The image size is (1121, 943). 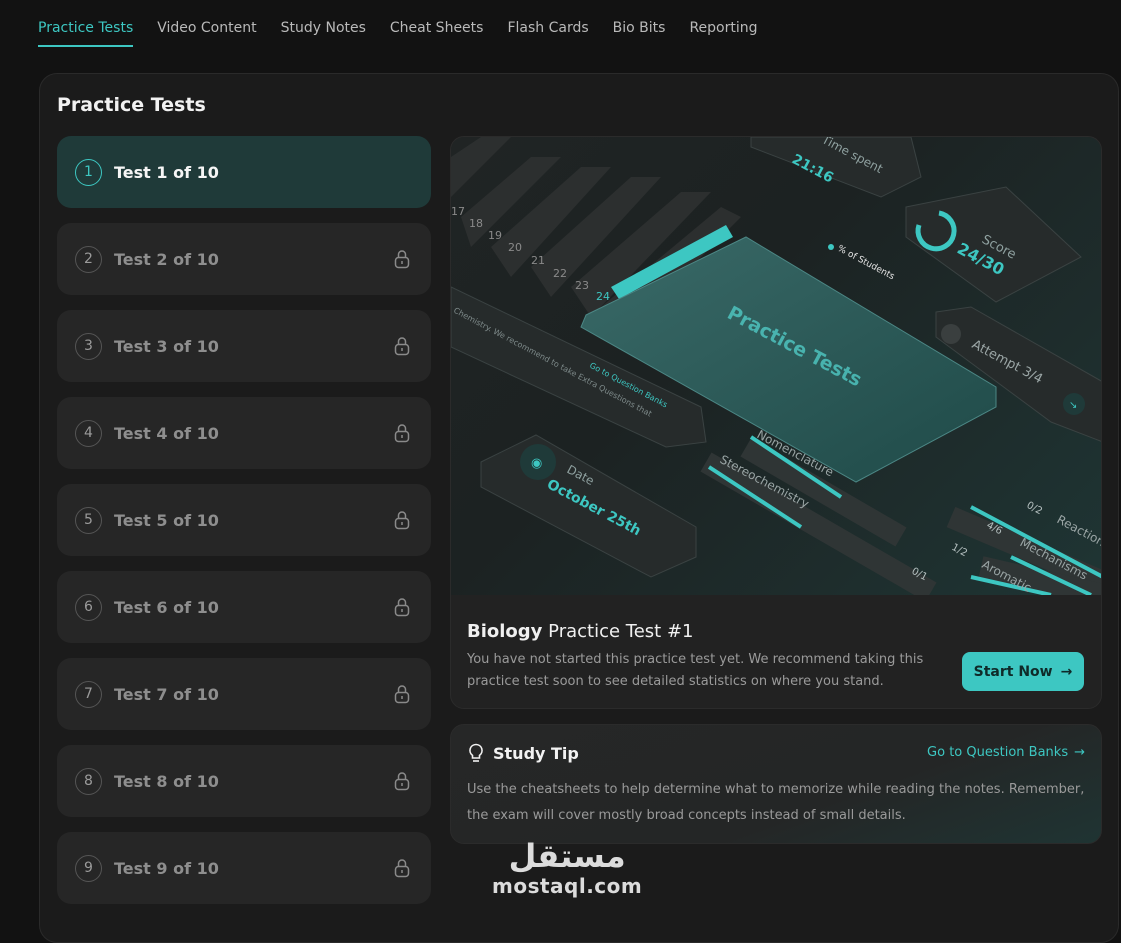 What do you see at coordinates (244, 172) in the screenshot?
I see `test-item-1: 1 Test 1 of 10` at bounding box center [244, 172].